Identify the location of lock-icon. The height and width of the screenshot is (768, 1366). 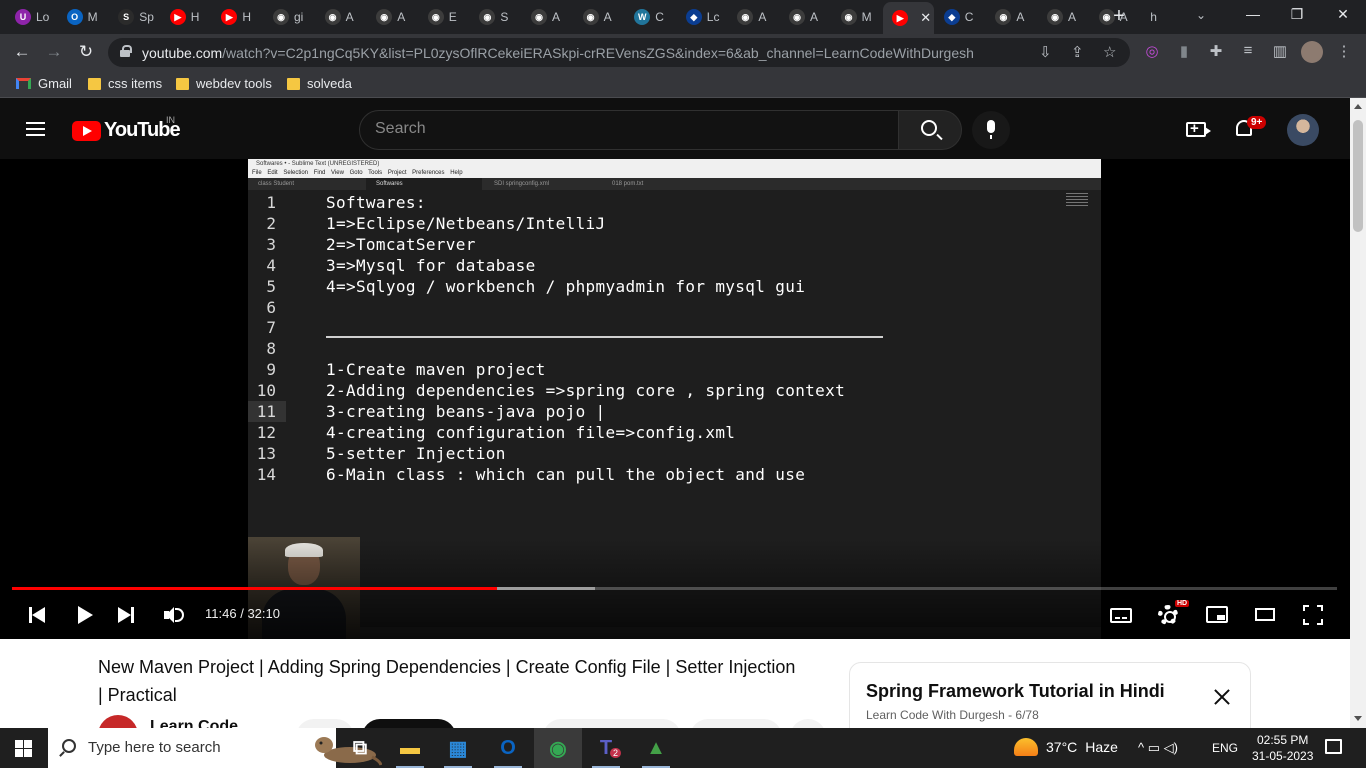
(126, 51).